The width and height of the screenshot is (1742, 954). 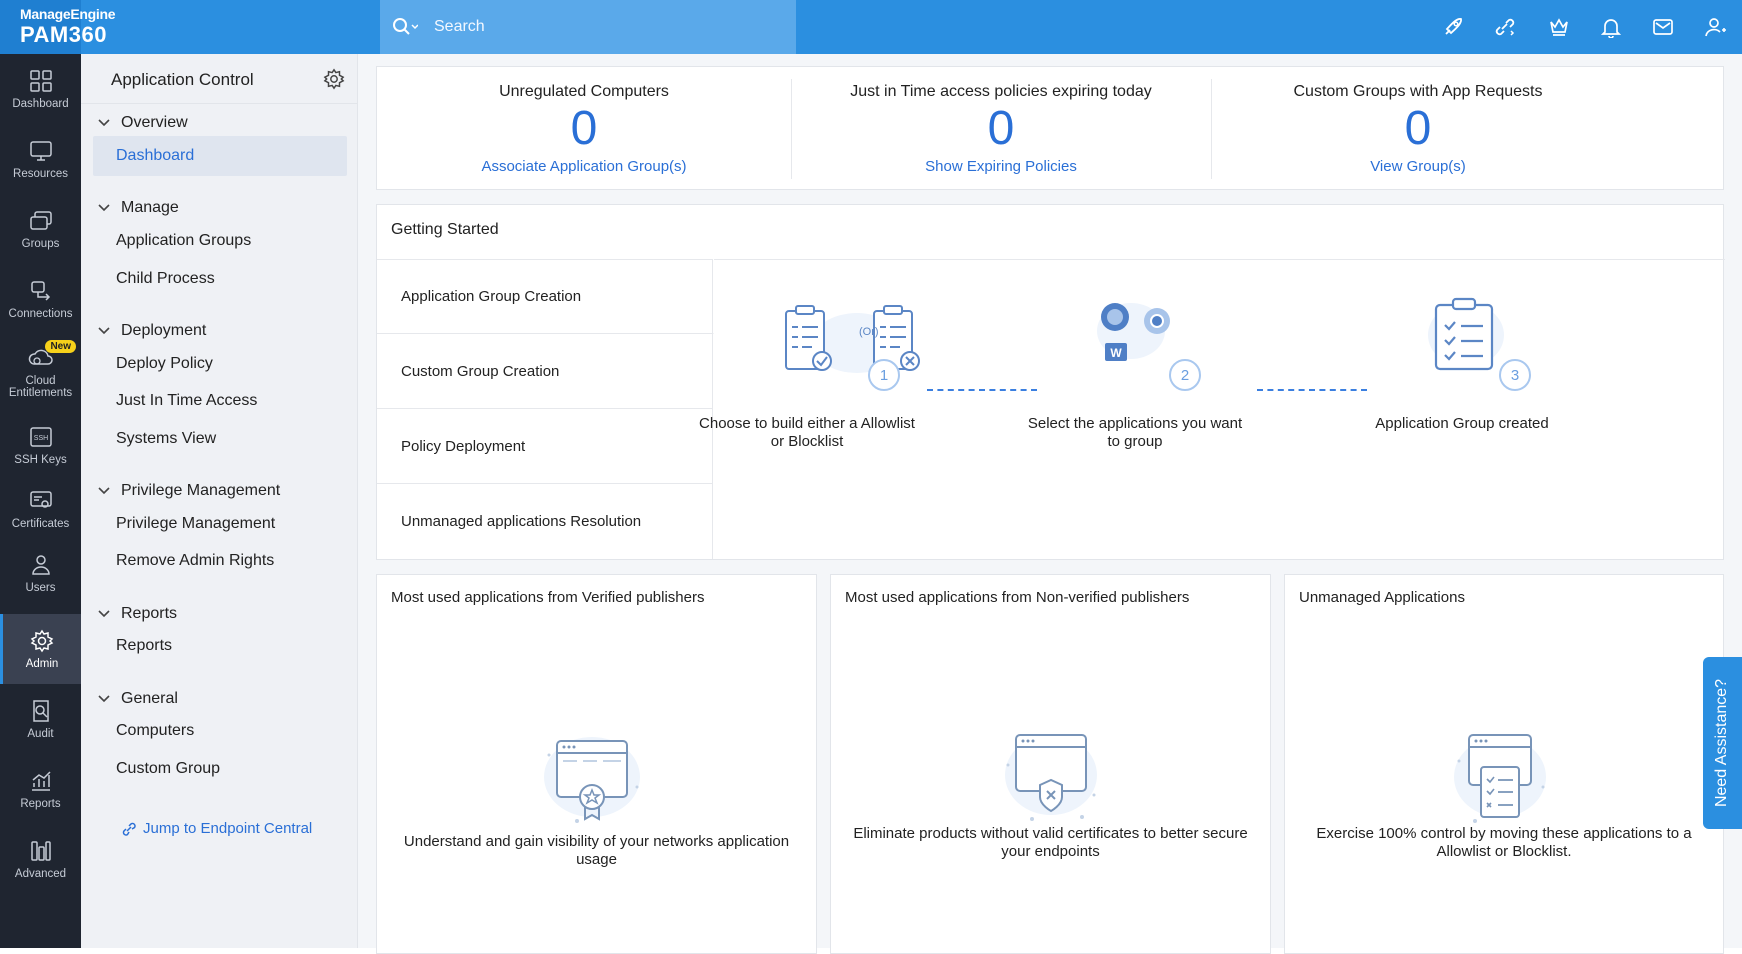 I want to click on unmanaged-app-illustration, so click(x=1500, y=775).